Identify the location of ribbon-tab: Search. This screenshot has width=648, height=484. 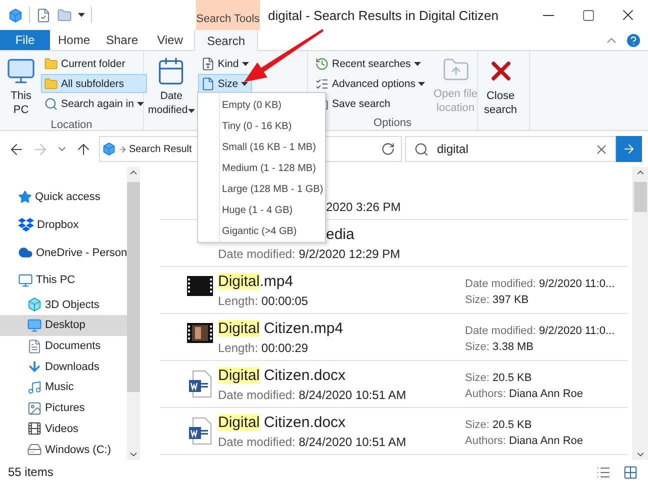
(226, 40).